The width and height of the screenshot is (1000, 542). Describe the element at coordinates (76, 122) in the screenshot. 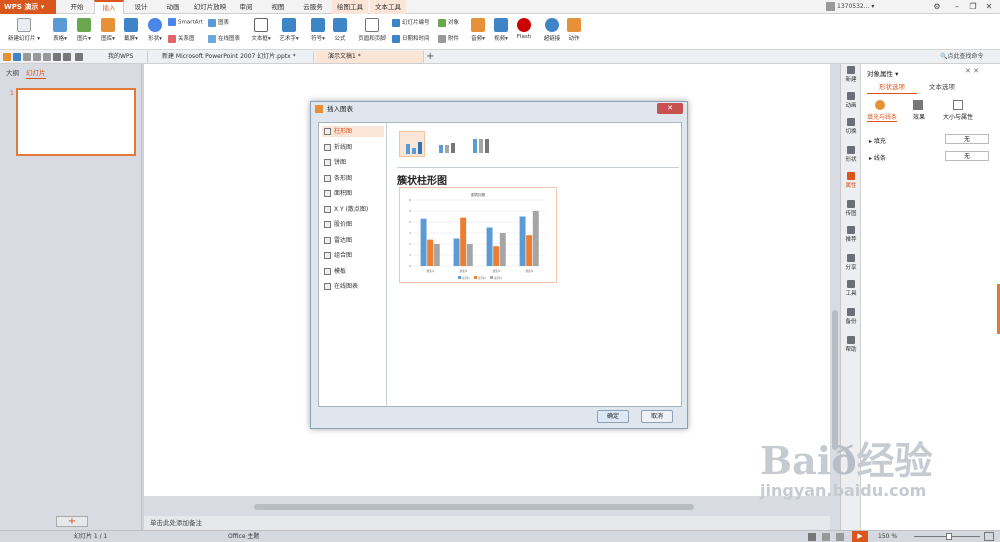

I see `slide-thumbnail` at that location.